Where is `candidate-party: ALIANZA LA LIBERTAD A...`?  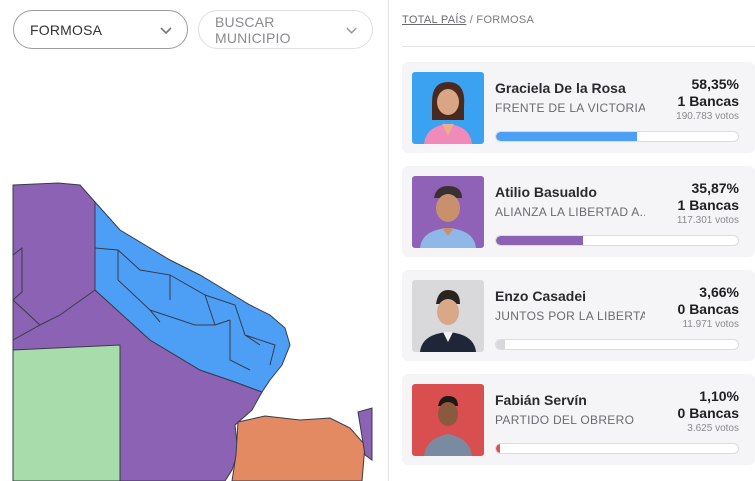 candidate-party: ALIANZA LA LIBERTAD A... is located at coordinates (570, 212).